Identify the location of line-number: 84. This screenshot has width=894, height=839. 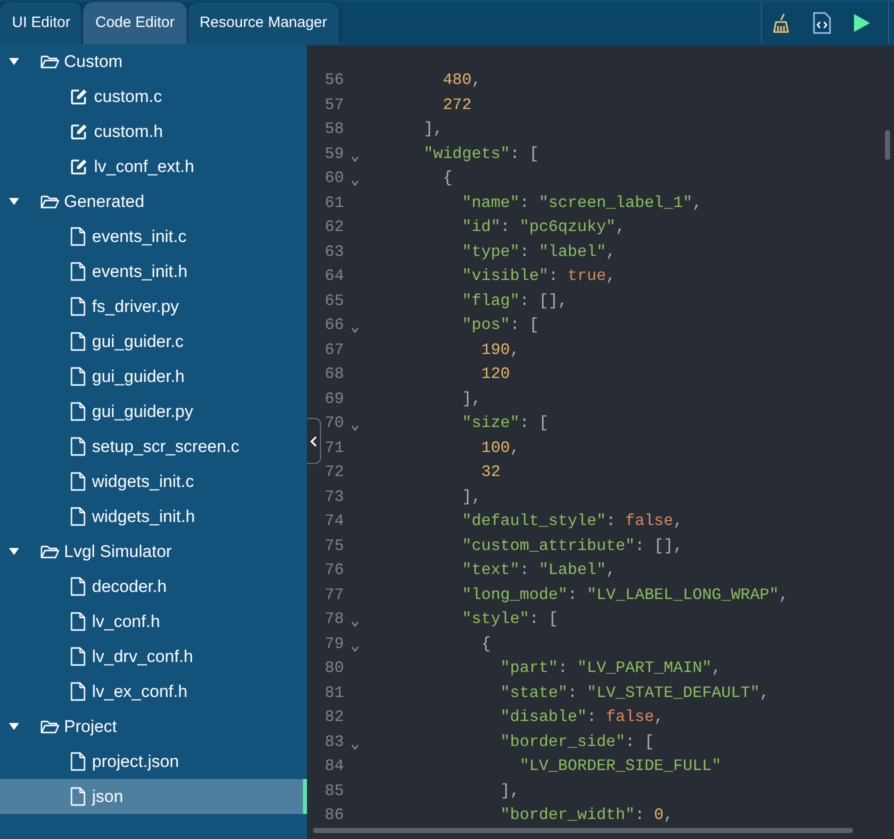
(334, 766).